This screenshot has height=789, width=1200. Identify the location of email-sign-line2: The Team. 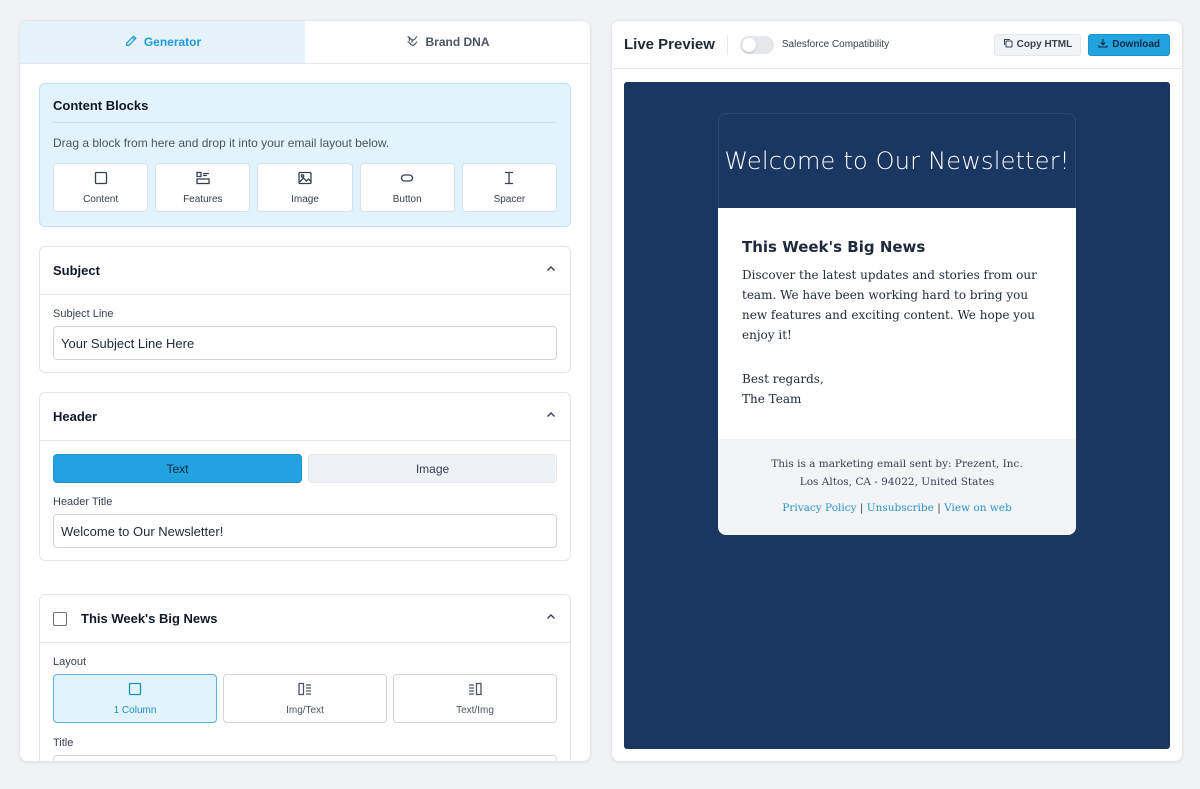
(772, 399).